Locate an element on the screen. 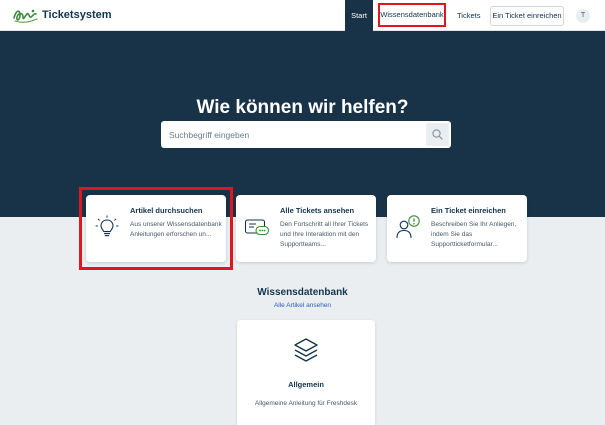 This screenshot has height=425, width=605. brand-name: Ticketsystem is located at coordinates (77, 15).